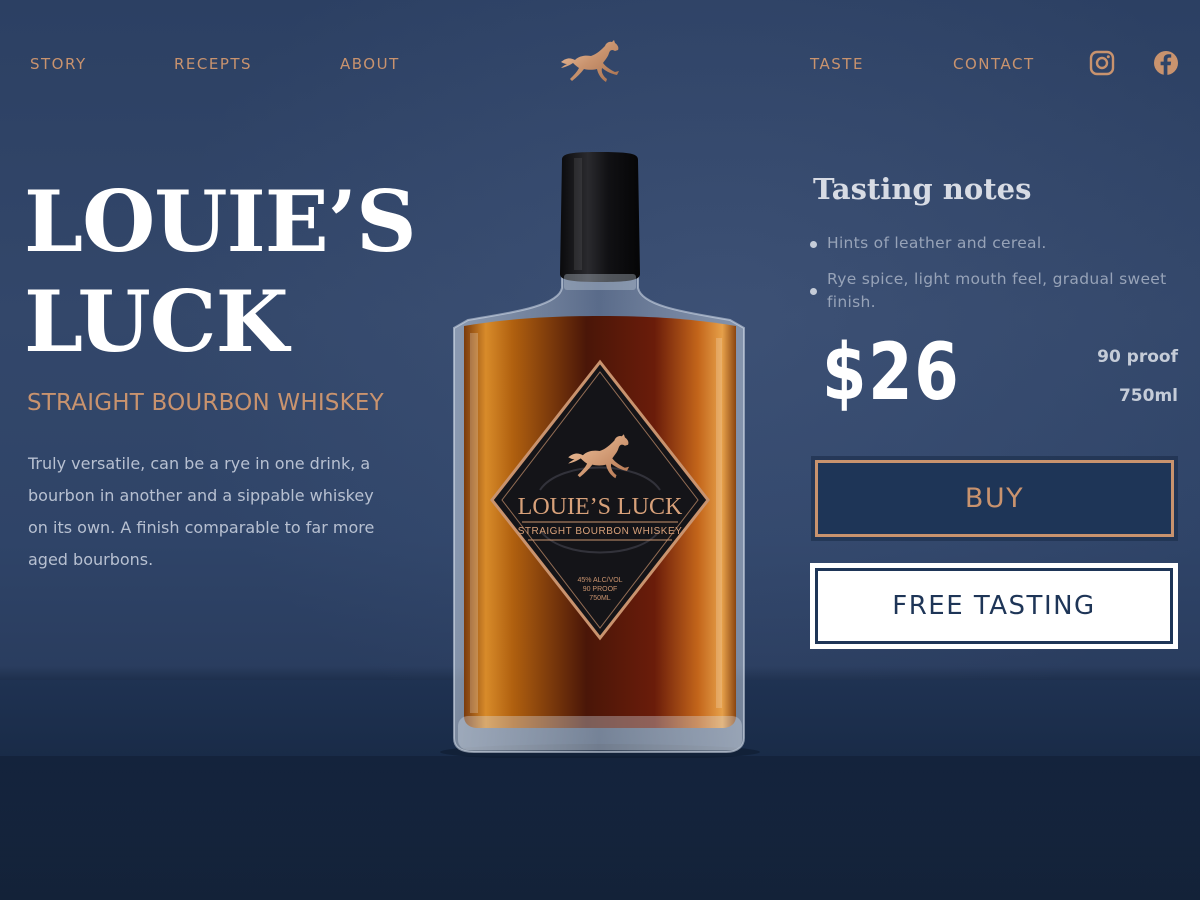 The height and width of the screenshot is (900, 1200). Describe the element at coordinates (937, 243) in the screenshot. I see `tasting-note-text: Hints of leather and cereal.` at that location.